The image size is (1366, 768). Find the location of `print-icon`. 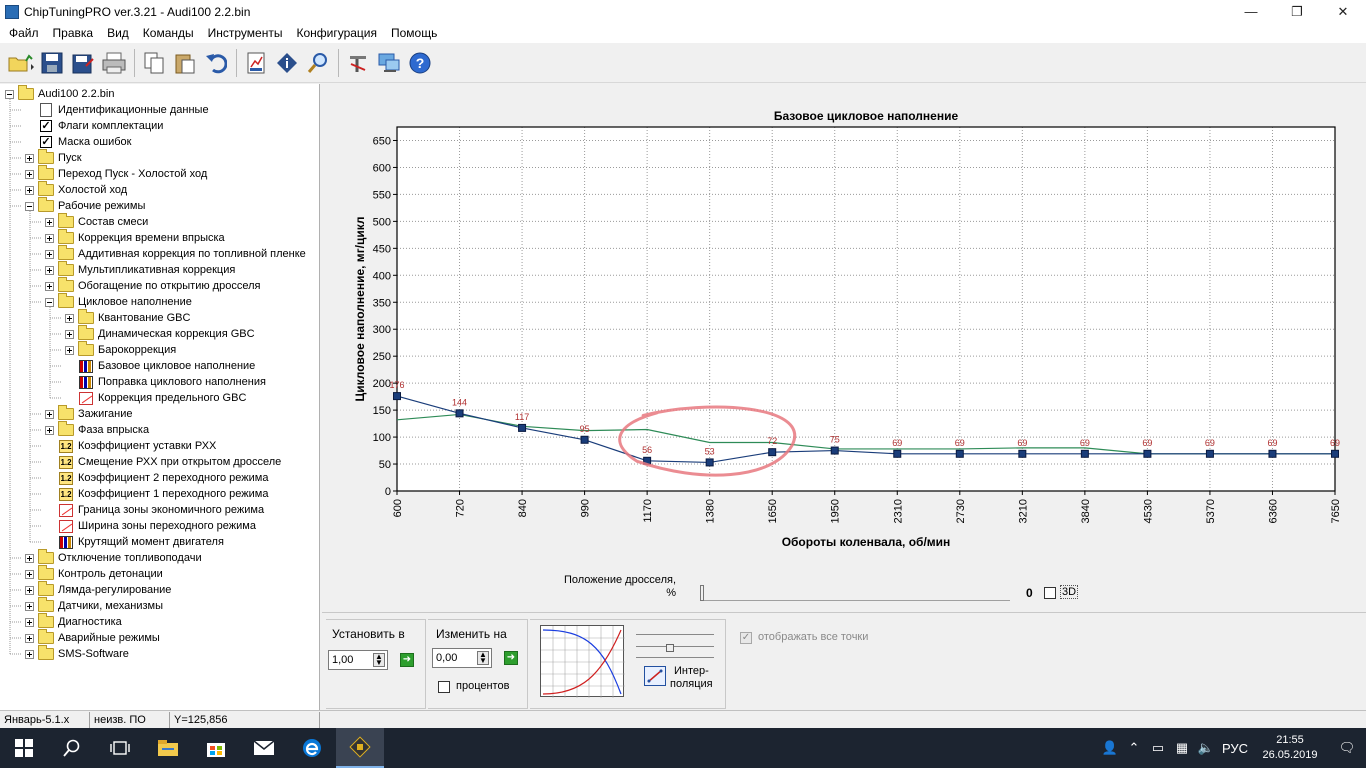

print-icon is located at coordinates (114, 63).